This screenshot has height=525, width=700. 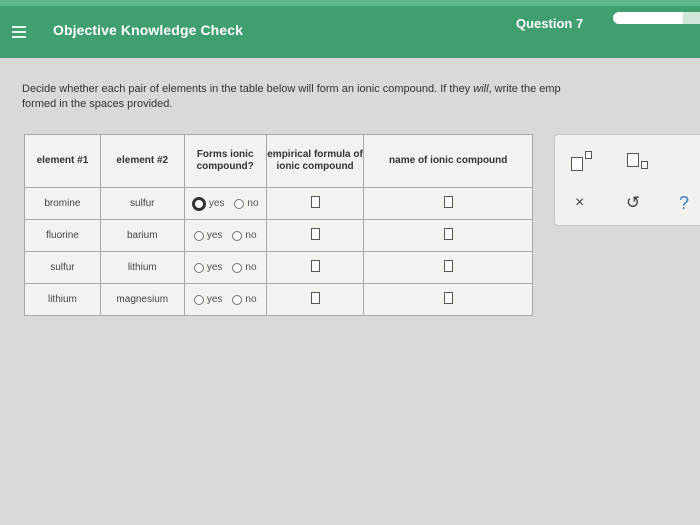 I want to click on header-compound-name: name of ionic compound, so click(x=448, y=161).